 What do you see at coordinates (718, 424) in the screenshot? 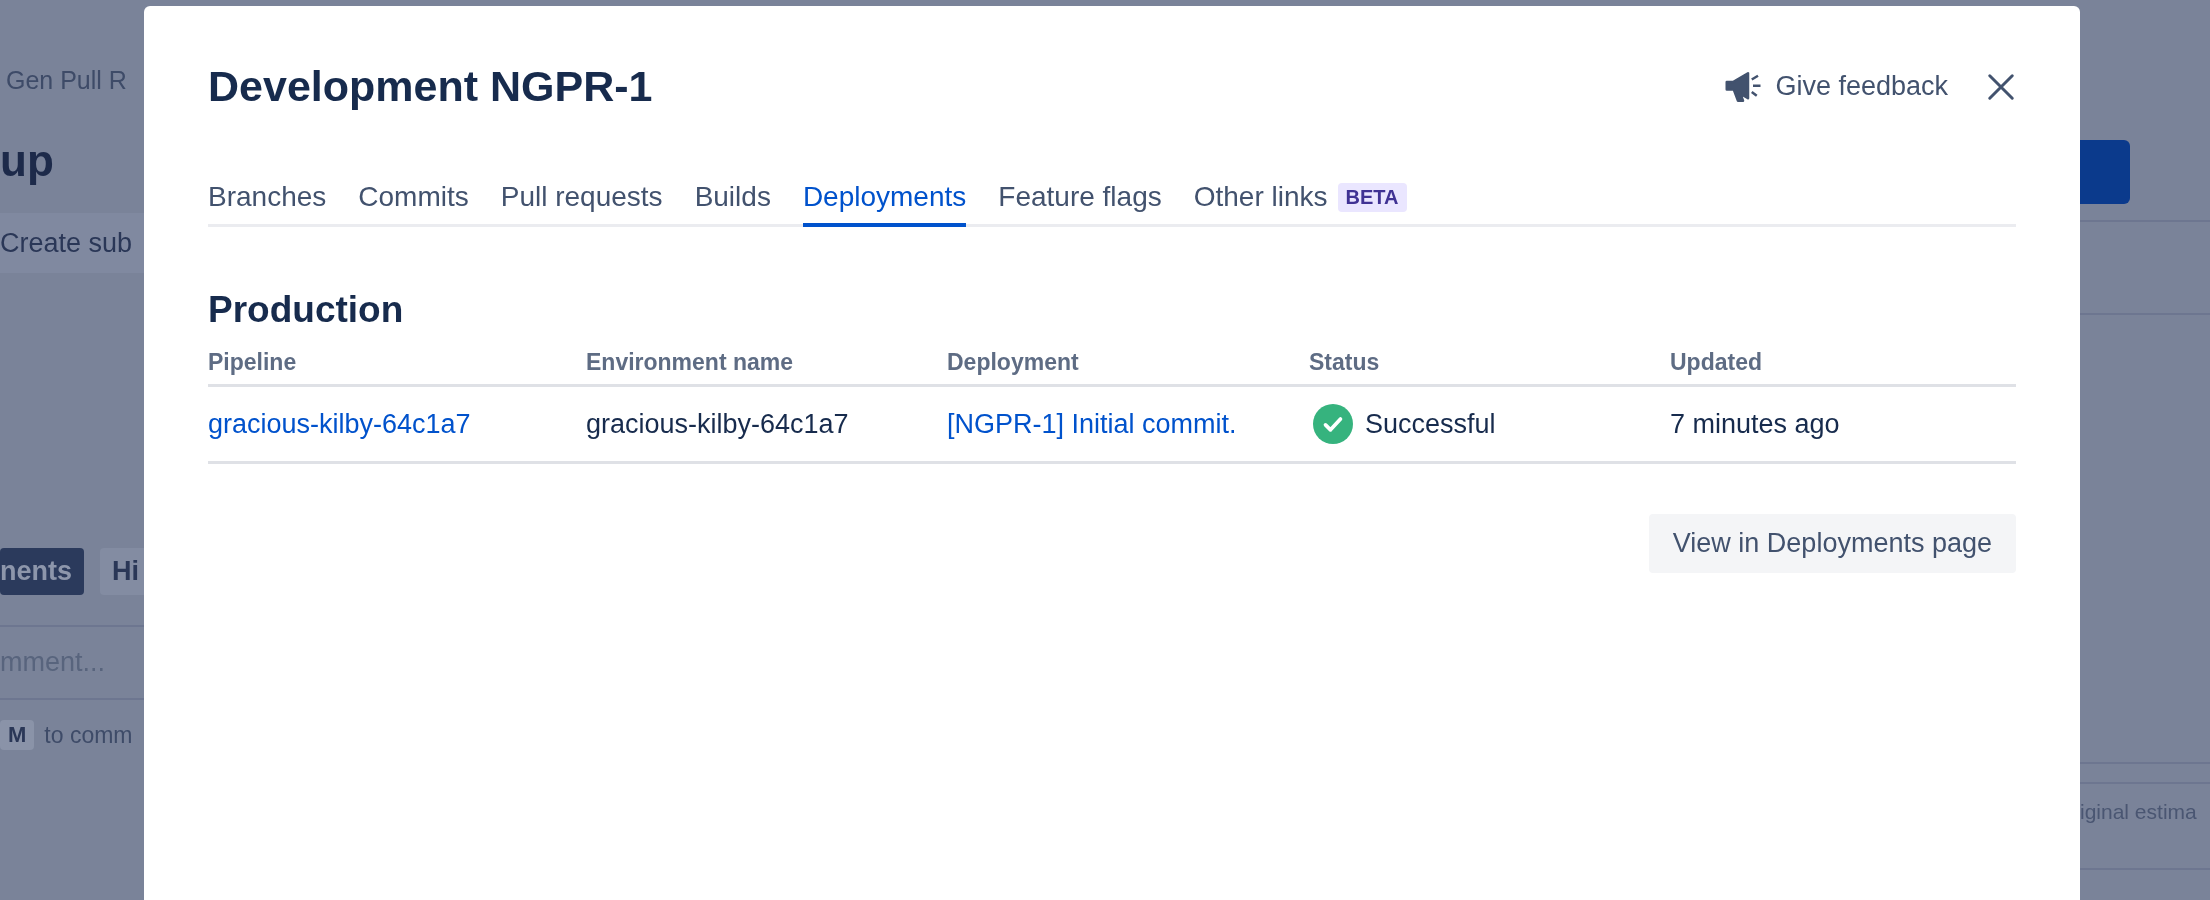
I see `table-cell-text: gracious-kilby-64c1a7` at bounding box center [718, 424].